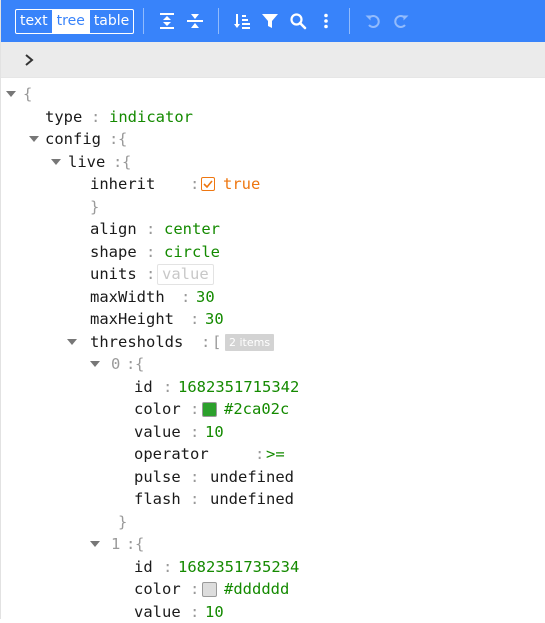 Image resolution: width=545 pixels, height=623 pixels. I want to click on field-value: circle, so click(192, 252).